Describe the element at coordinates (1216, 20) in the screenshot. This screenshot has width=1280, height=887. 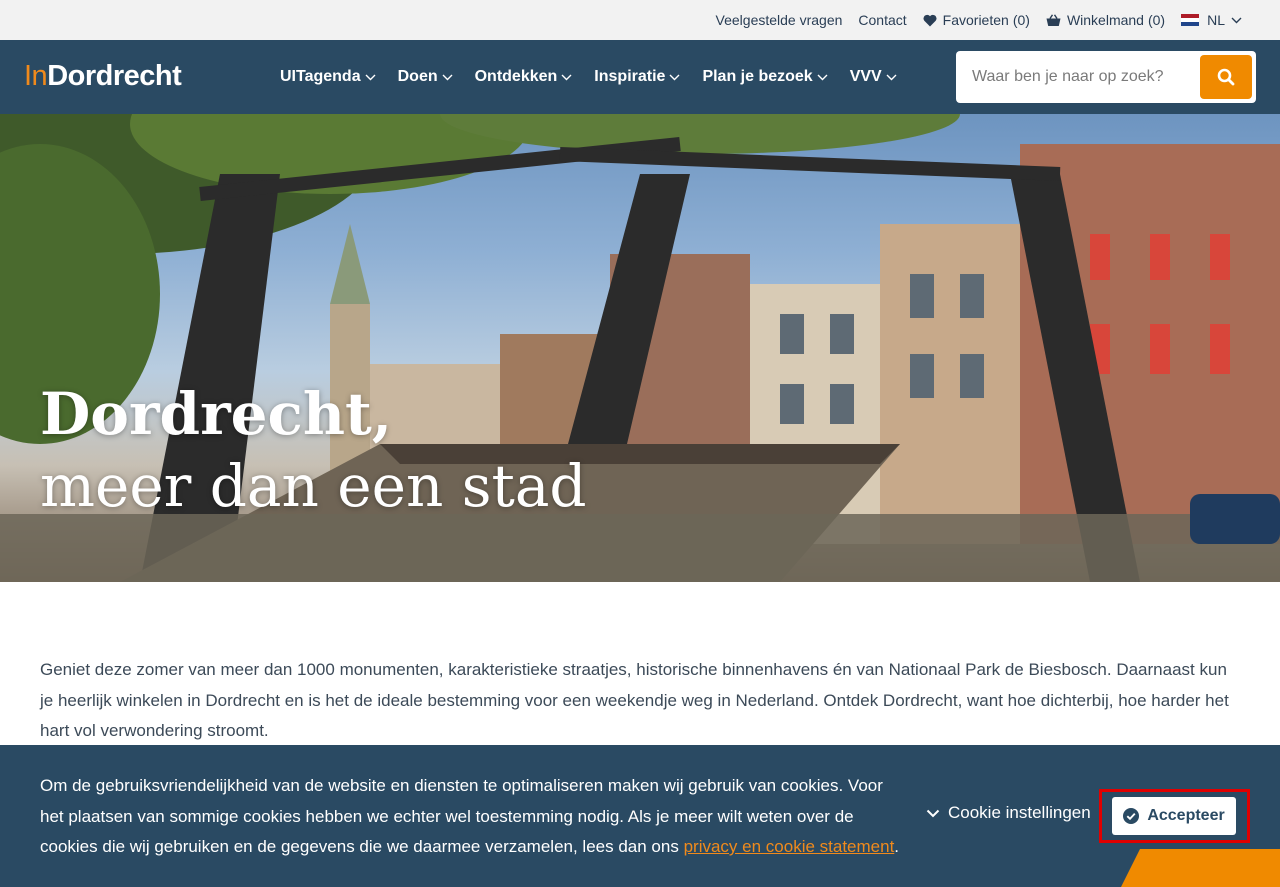
I see `language-code: NL` at that location.